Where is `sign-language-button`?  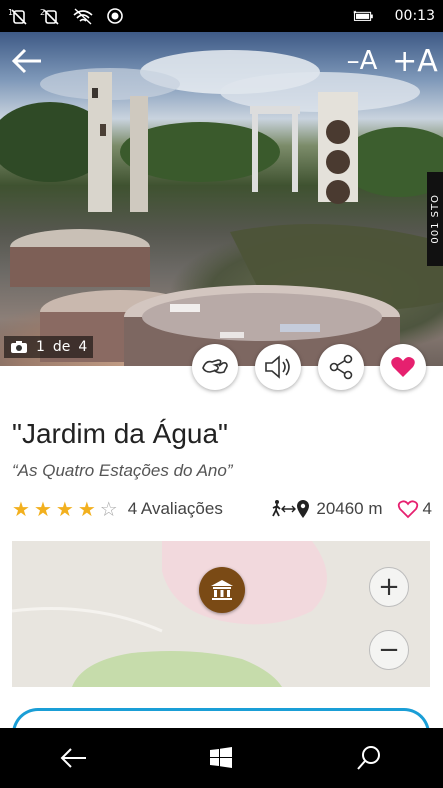 sign-language-button is located at coordinates (215, 367).